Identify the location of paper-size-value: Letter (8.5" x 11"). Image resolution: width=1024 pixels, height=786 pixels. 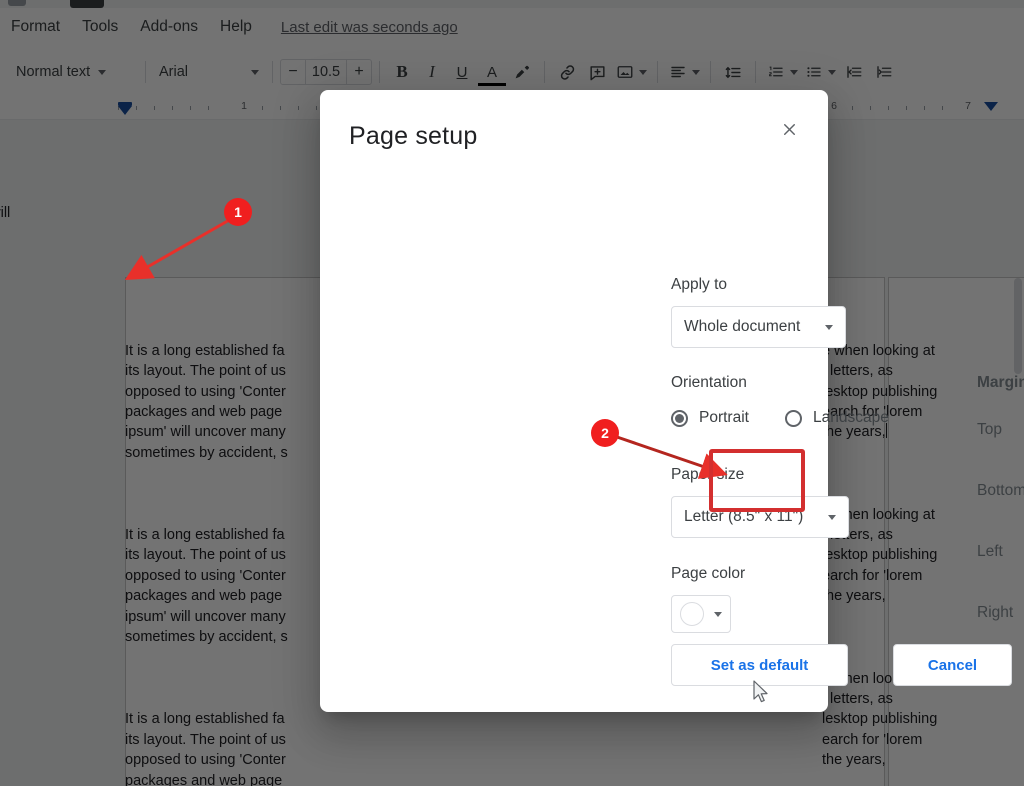
(744, 516).